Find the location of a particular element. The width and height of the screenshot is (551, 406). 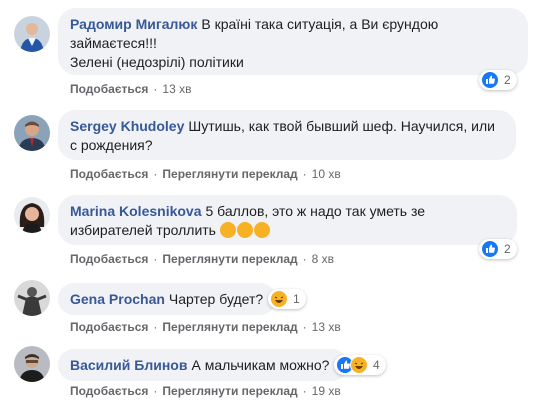

comment-actions: Подобається · Переглянути переклад · 8 хв is located at coordinates (202, 259).